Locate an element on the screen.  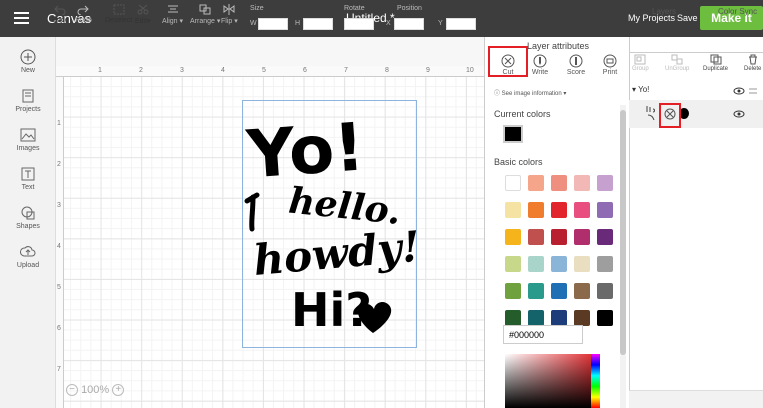
design-selection: Yo! hello. howdy! Hi? is located at coordinates (332, 224).